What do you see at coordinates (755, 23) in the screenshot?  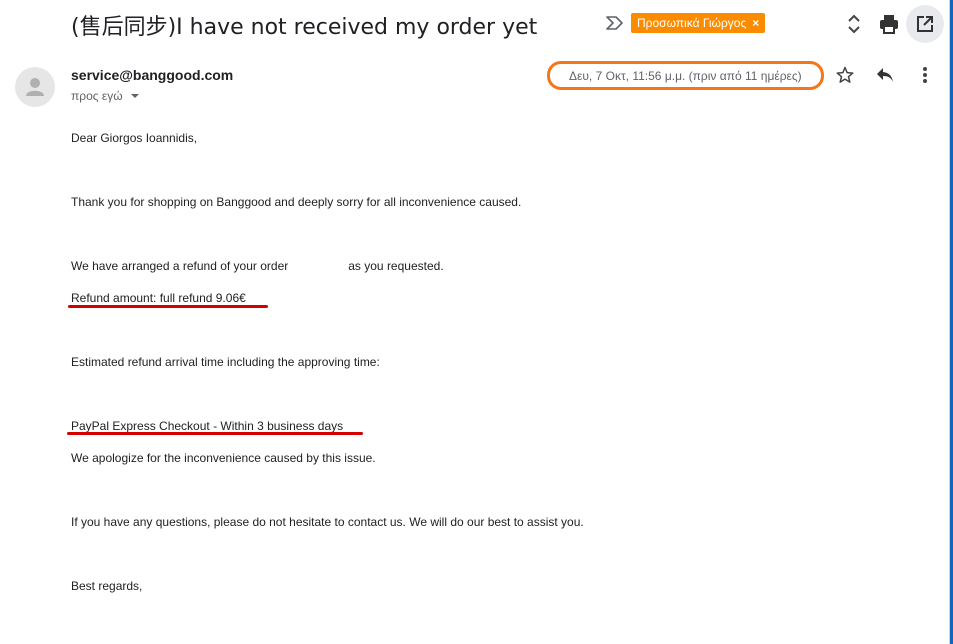 I see `label-remove-icon: ×` at bounding box center [755, 23].